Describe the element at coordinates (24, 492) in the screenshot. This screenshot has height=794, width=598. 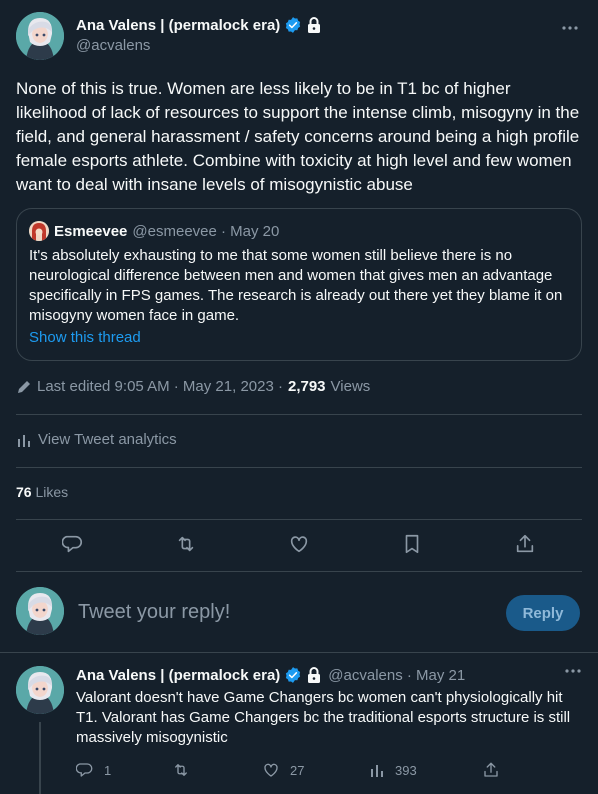
I see `likes-count: 76` at that location.